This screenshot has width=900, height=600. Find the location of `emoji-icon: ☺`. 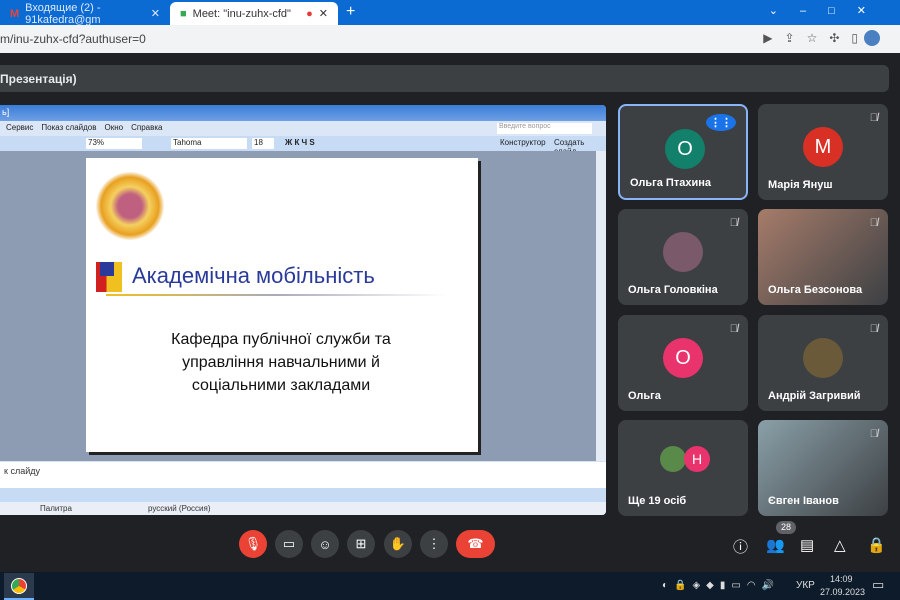

emoji-icon: ☺ is located at coordinates (325, 544).